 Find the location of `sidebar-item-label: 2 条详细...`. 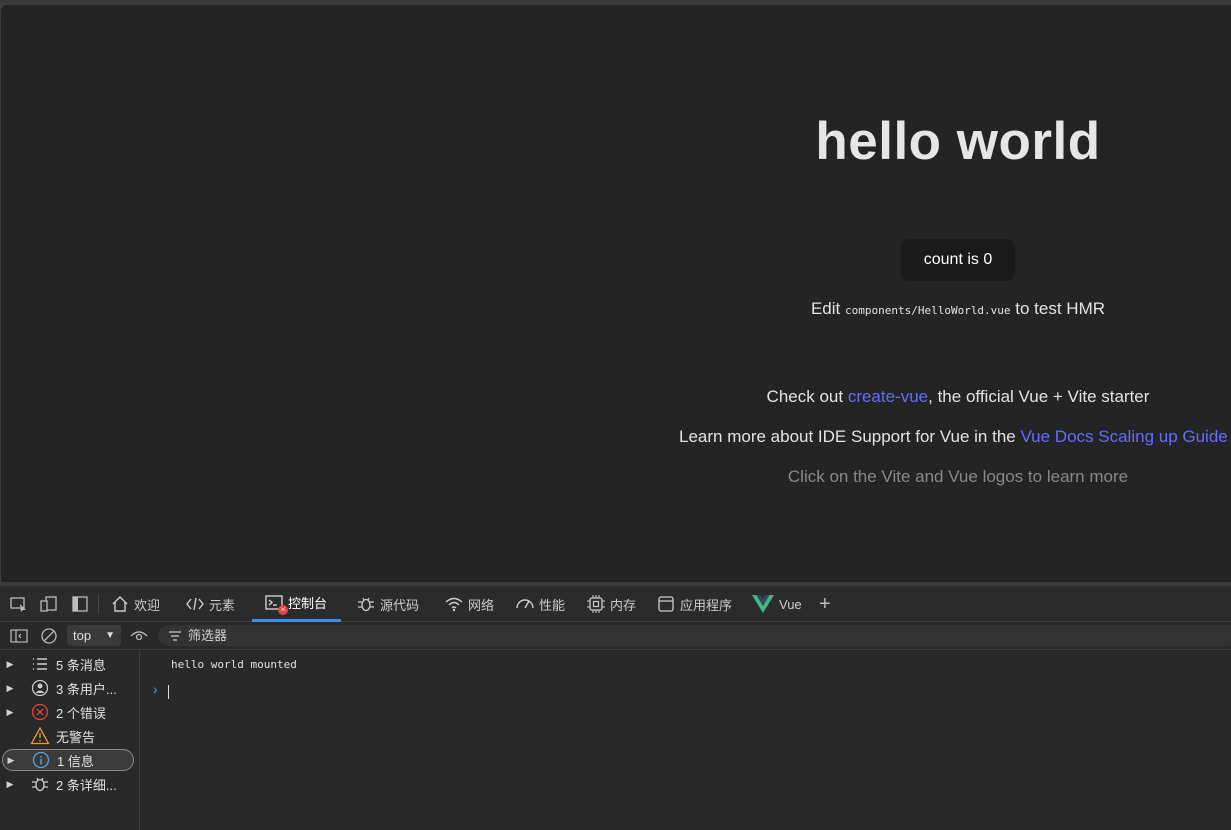

sidebar-item-label: 2 条详细... is located at coordinates (86, 785).